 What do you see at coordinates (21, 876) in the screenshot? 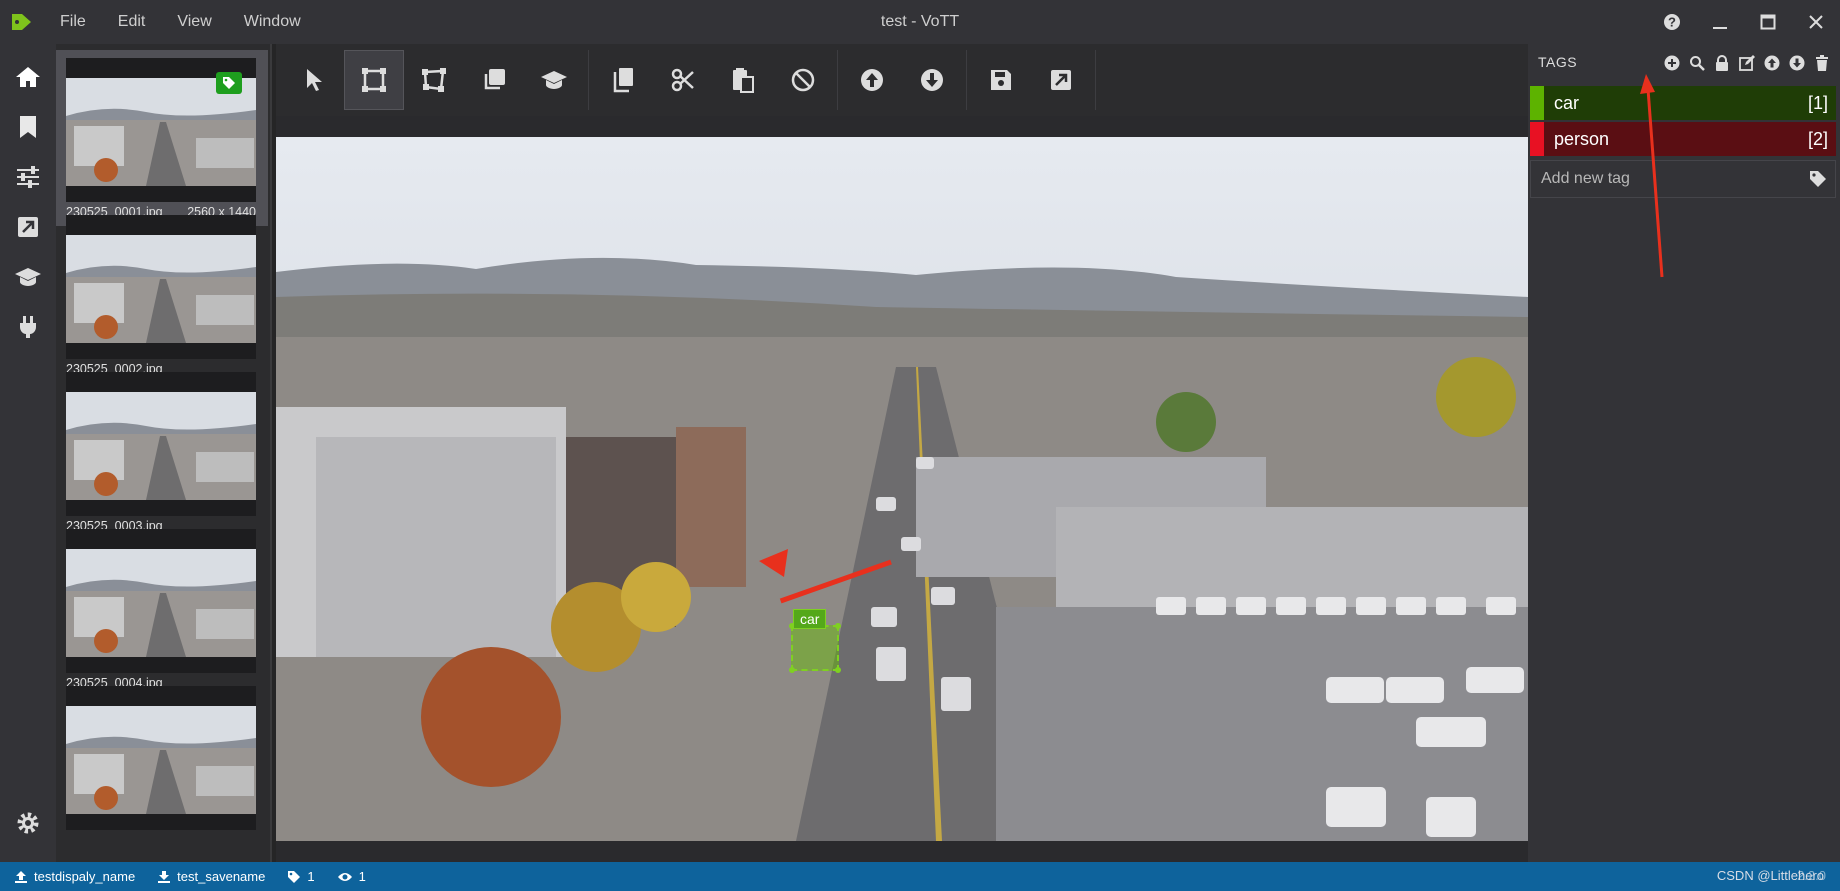
I see `upload-icon` at bounding box center [21, 876].